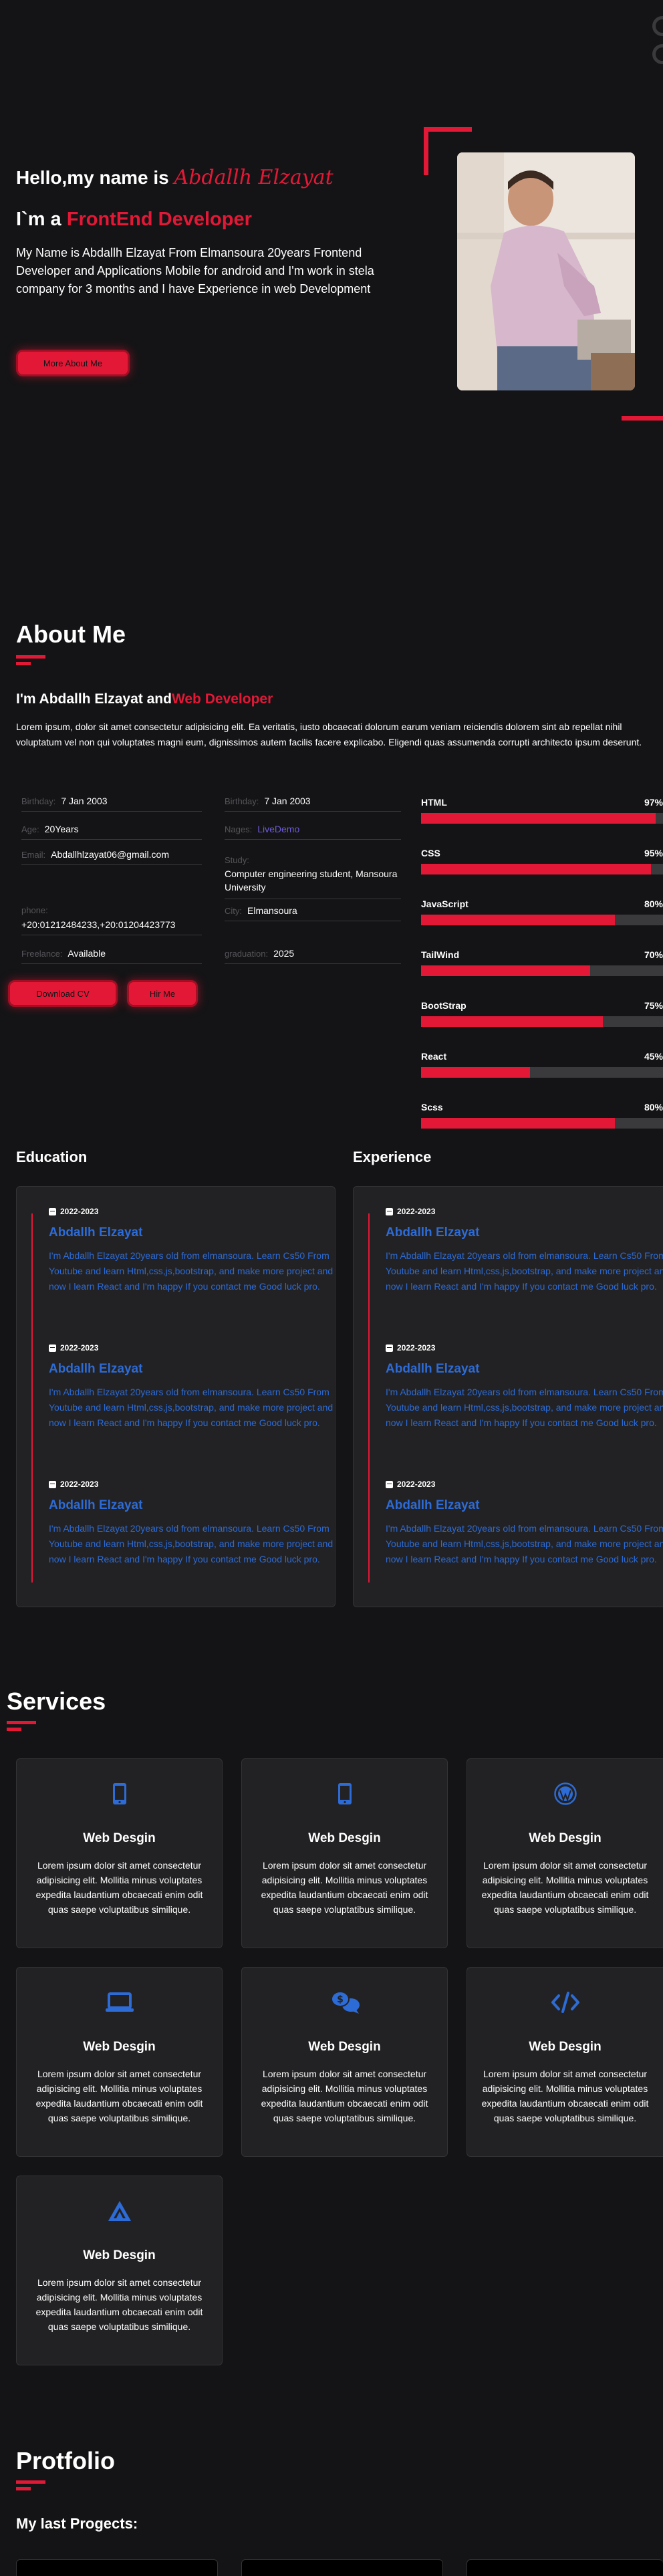 Image resolution: width=663 pixels, height=2576 pixels. Describe the element at coordinates (430, 853) in the screenshot. I see `skill-name: CSS` at that location.